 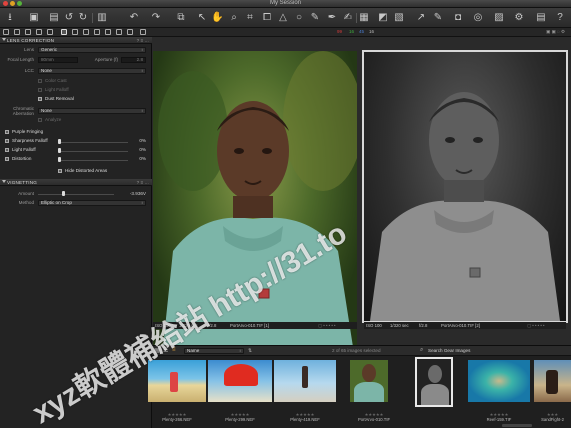 I want to click on purple-fringing-checkbox, so click(x=7, y=132).